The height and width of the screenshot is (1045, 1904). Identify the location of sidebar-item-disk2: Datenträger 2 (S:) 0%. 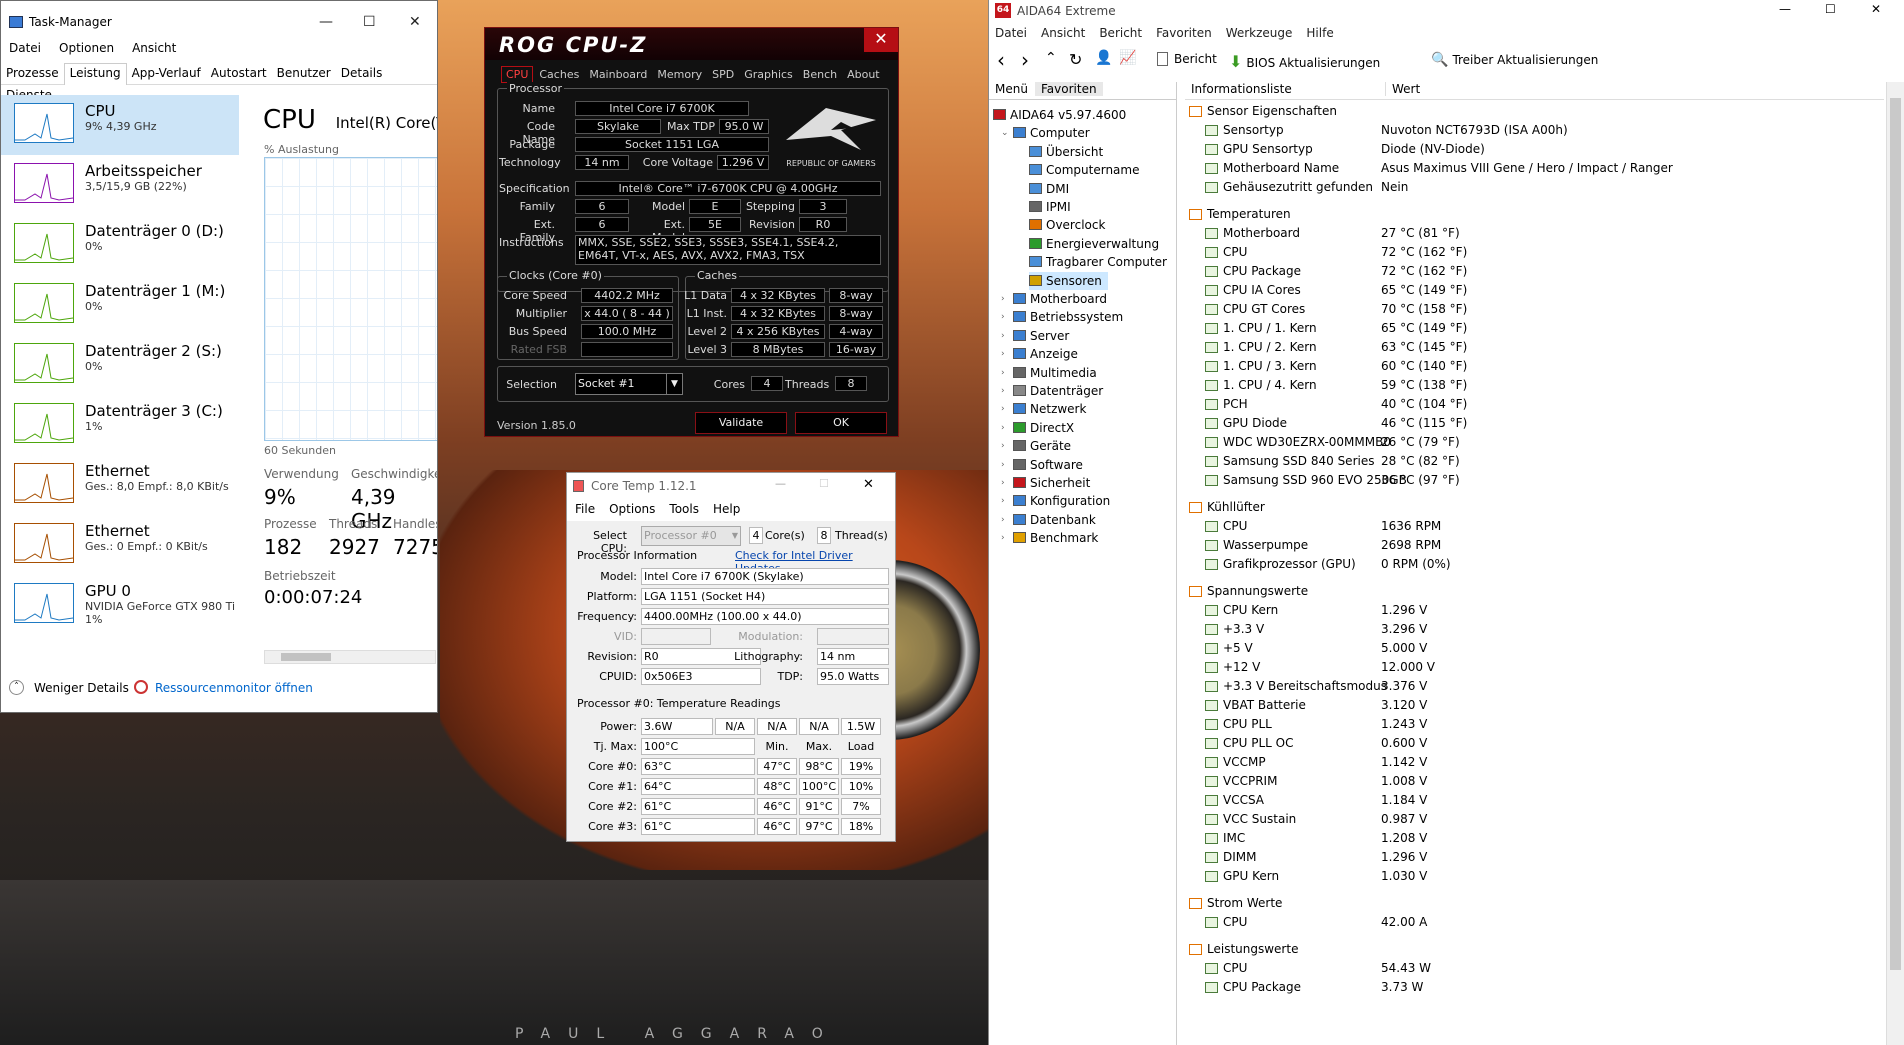
(120, 365).